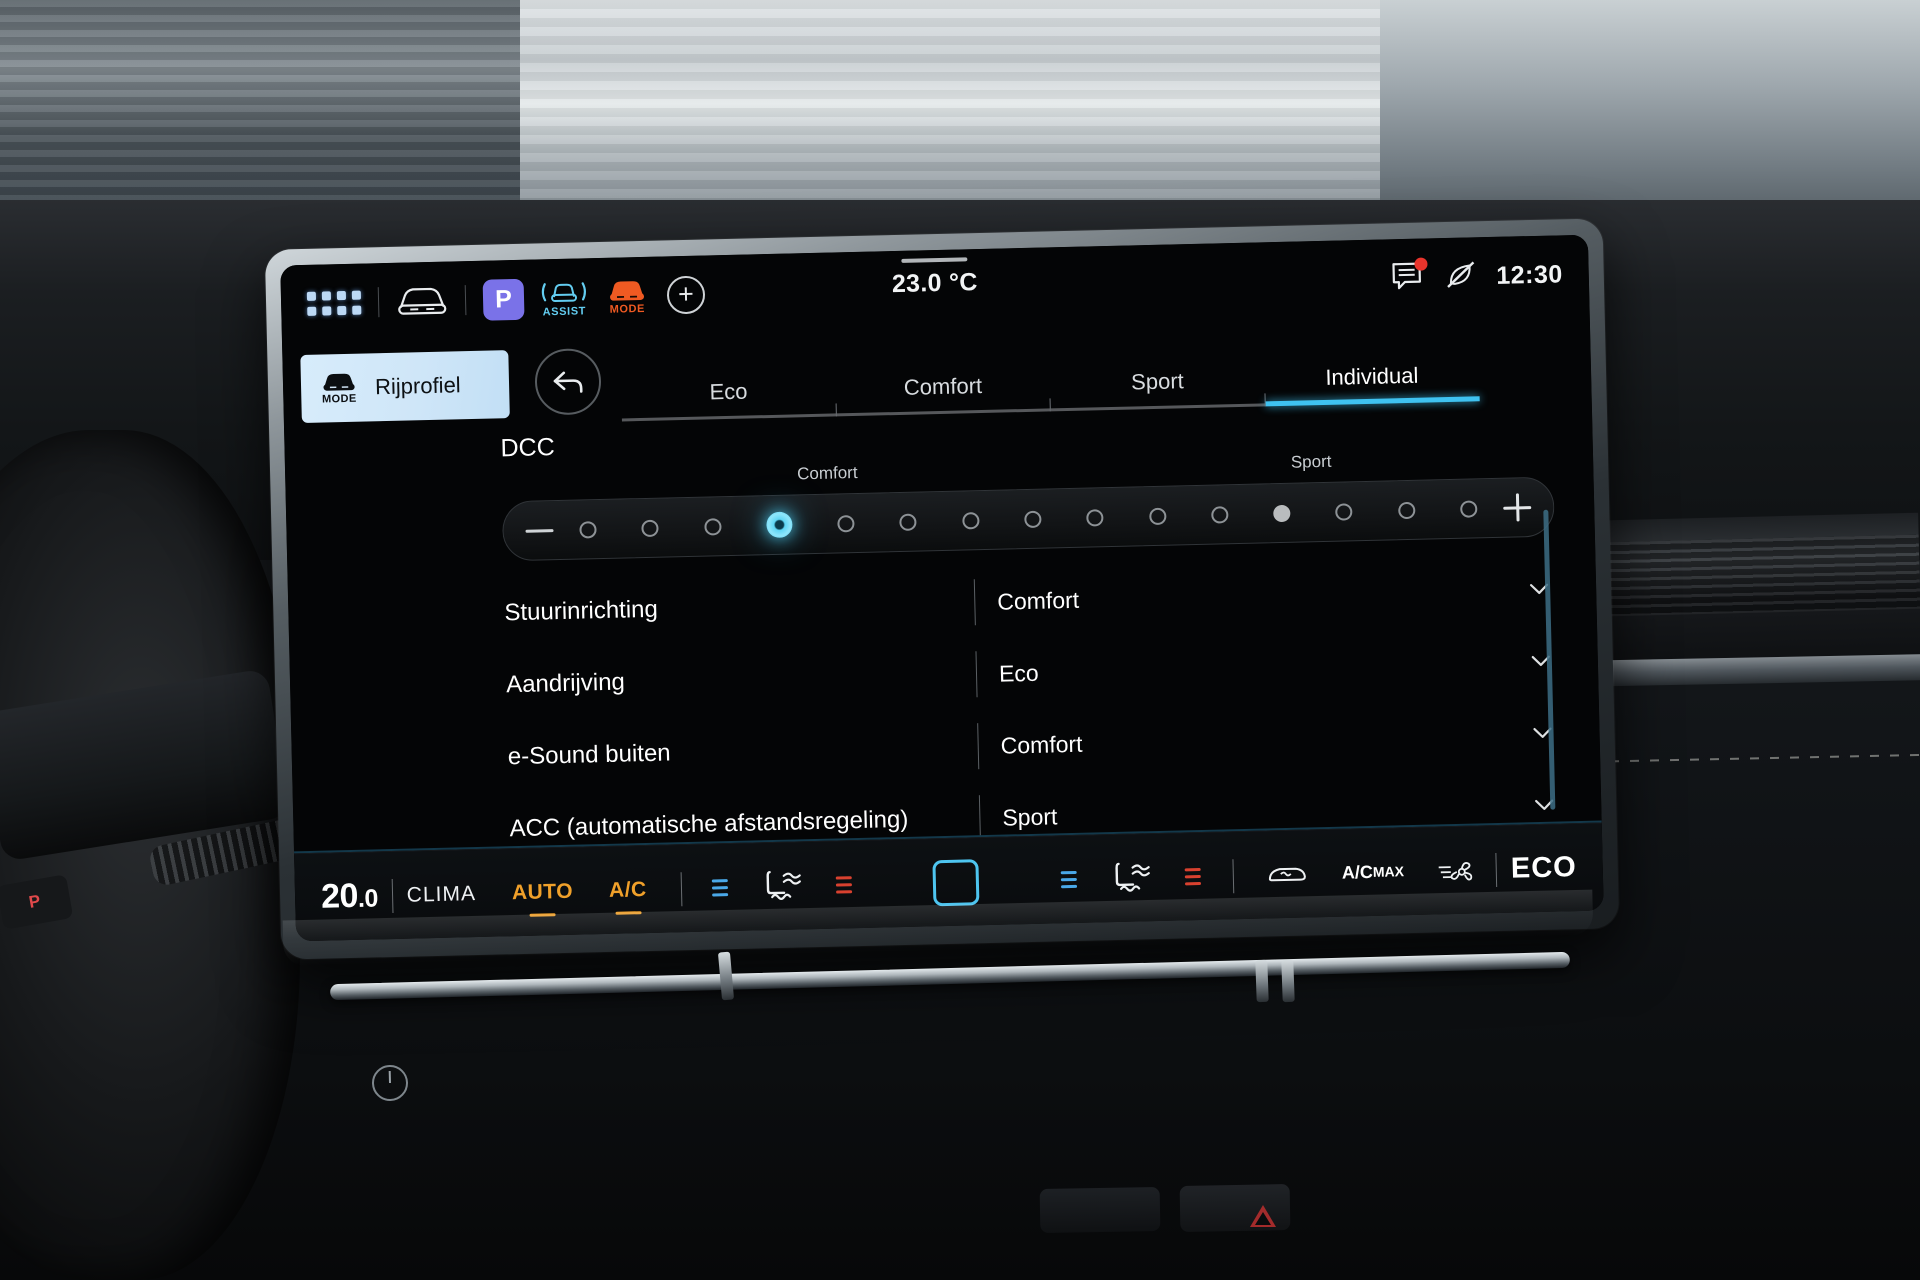  I want to click on add-shortcut-icon: +, so click(686, 295).